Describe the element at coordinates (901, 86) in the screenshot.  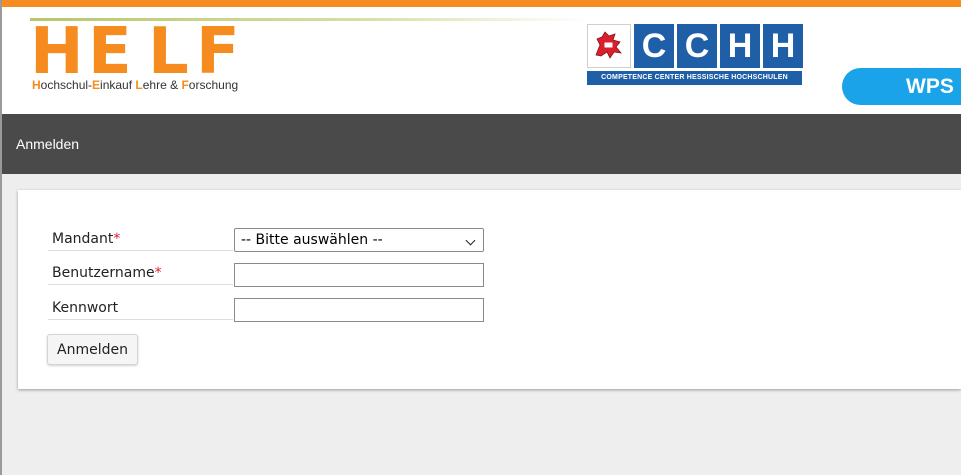
I see `wps-badge: WPS` at that location.